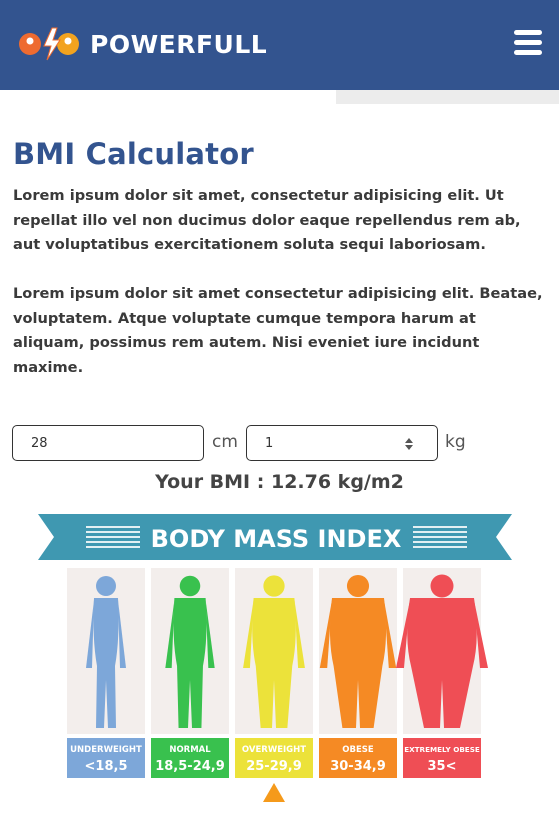 This screenshot has height=826, width=559. Describe the element at coordinates (358, 766) in the screenshot. I see `bmi-category-range: 30-34,9` at that location.